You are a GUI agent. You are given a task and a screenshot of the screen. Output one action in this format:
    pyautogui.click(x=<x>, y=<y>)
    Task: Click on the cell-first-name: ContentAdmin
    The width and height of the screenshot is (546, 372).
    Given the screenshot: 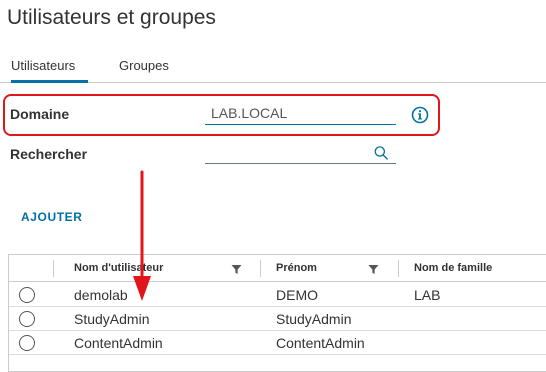 What is the action you would take?
    pyautogui.click(x=320, y=343)
    